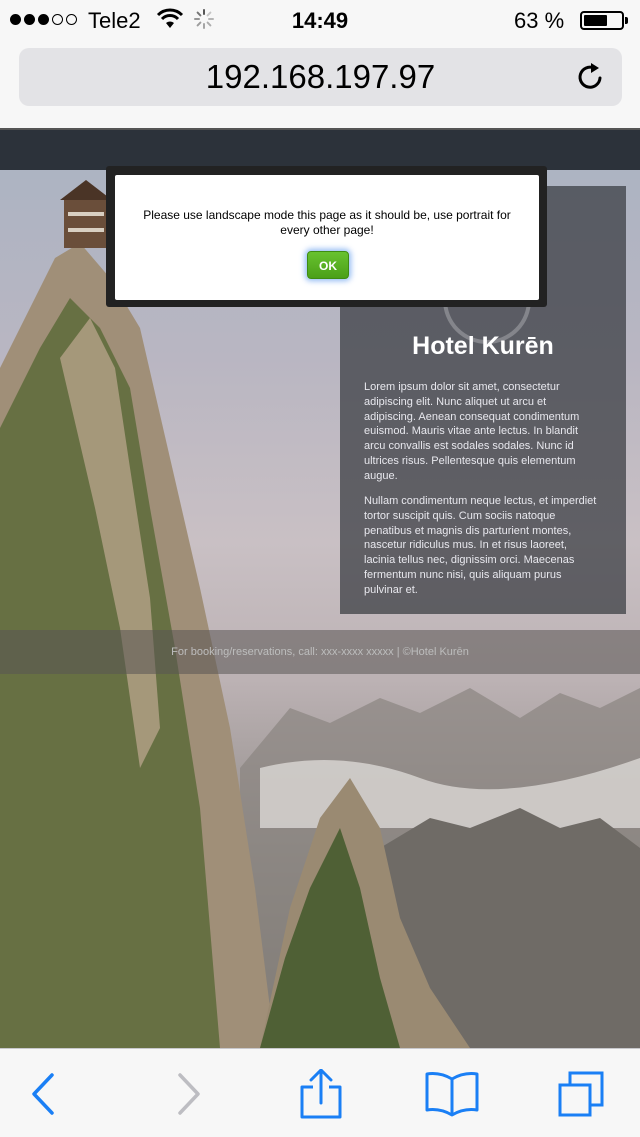  What do you see at coordinates (452, 1094) in the screenshot?
I see `bookmarks-icon` at bounding box center [452, 1094].